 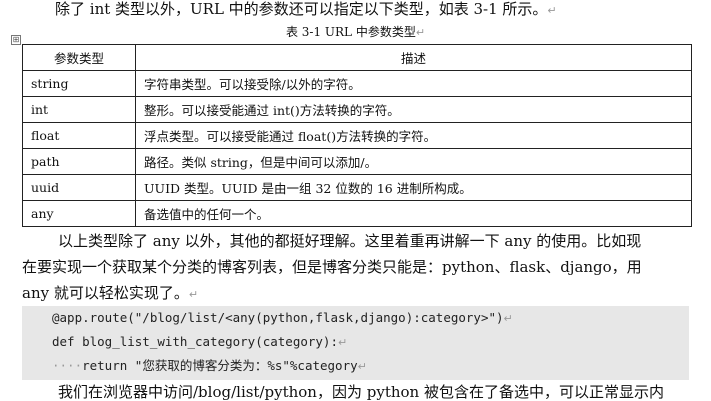 What do you see at coordinates (67, 365) in the screenshot?
I see `code-indent-dots: ····` at bounding box center [67, 365].